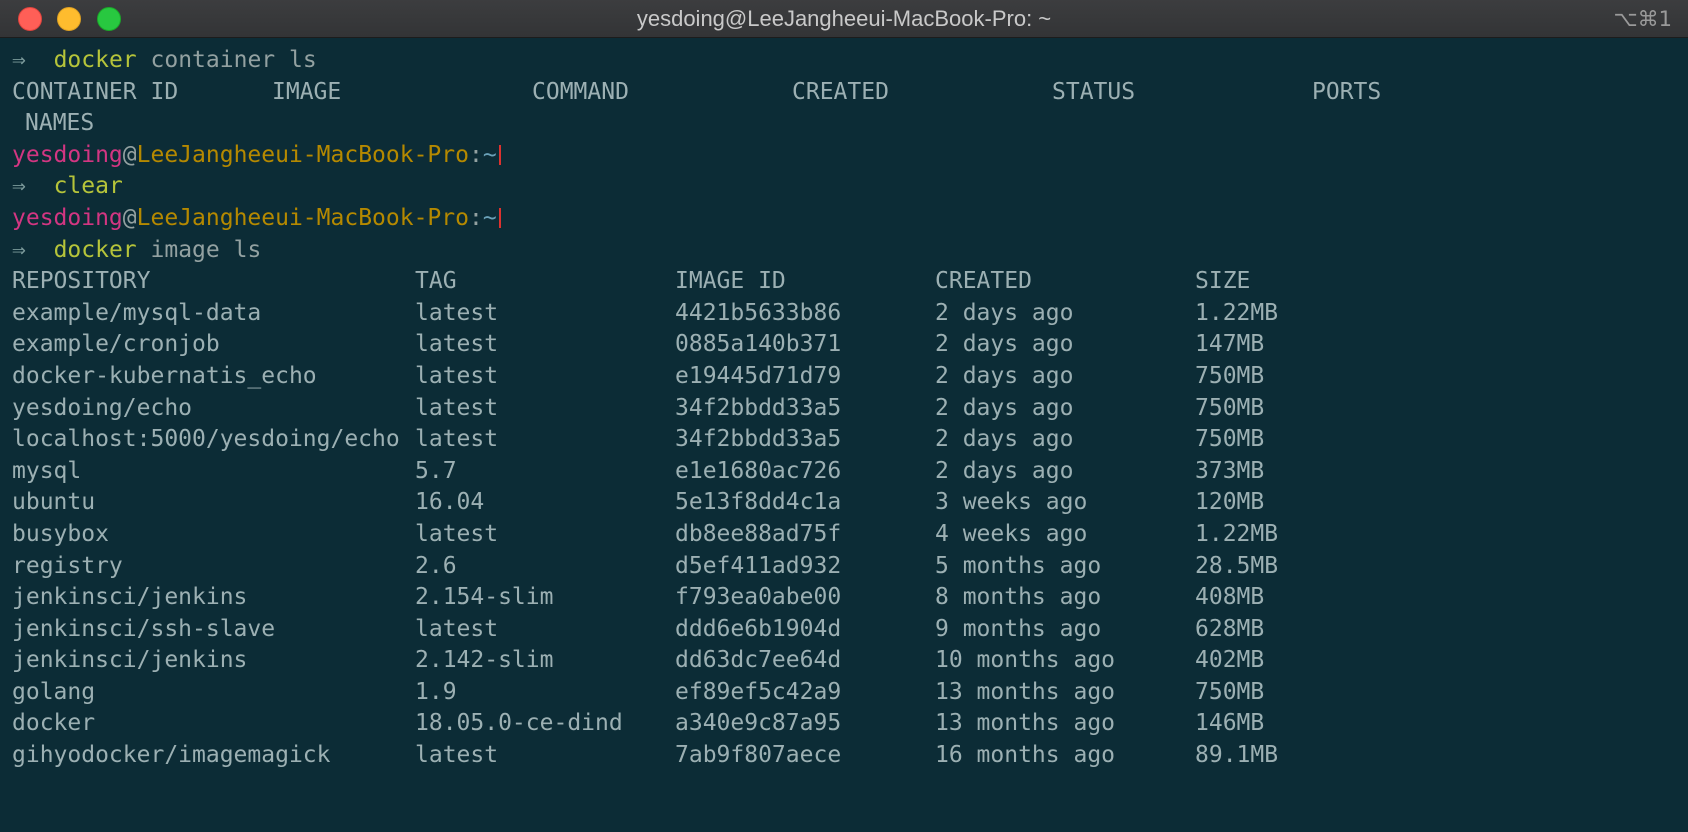 Image resolution: width=1688 pixels, height=832 pixels. Describe the element at coordinates (54, 691) in the screenshot. I see `cell-repository: golang` at that location.